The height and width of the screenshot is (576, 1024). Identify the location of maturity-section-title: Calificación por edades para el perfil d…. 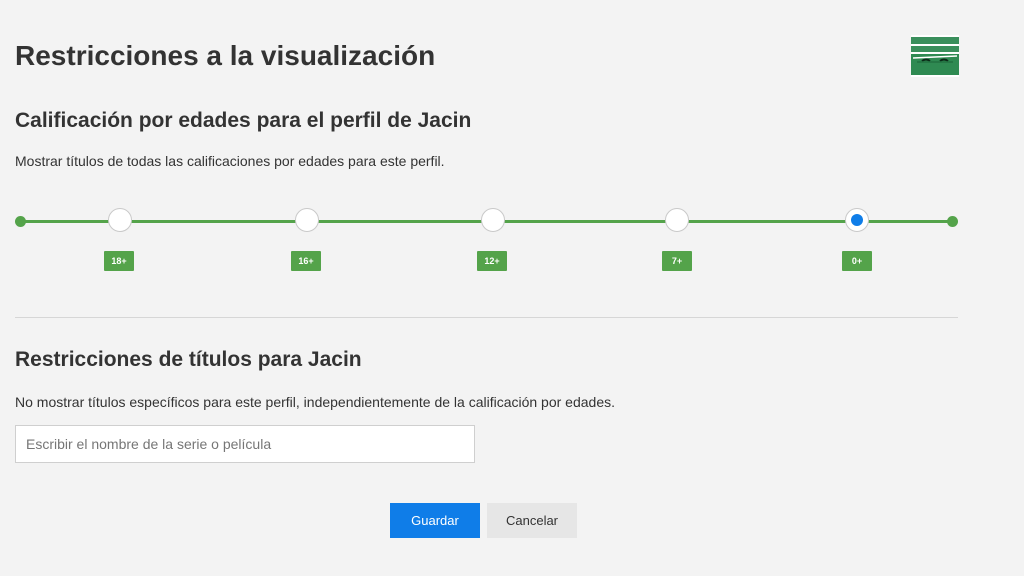
(243, 120).